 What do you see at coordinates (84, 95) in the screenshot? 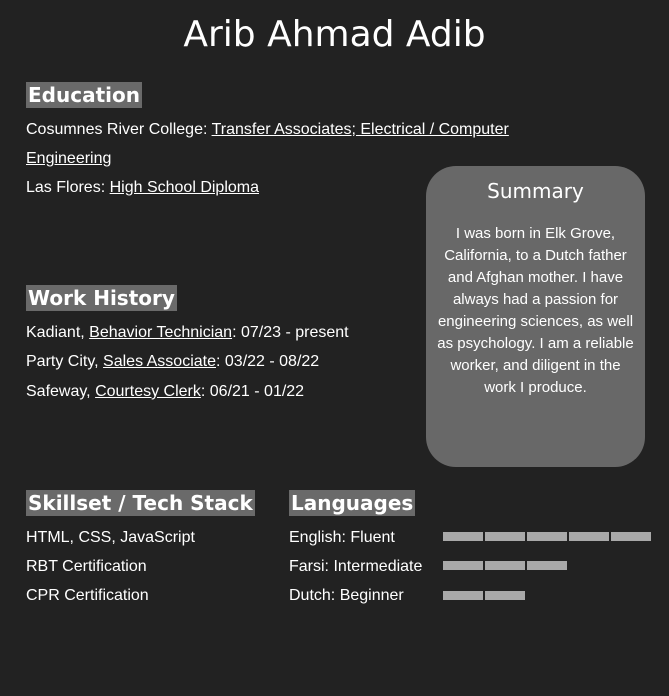
I see `education-heading: Education` at bounding box center [84, 95].